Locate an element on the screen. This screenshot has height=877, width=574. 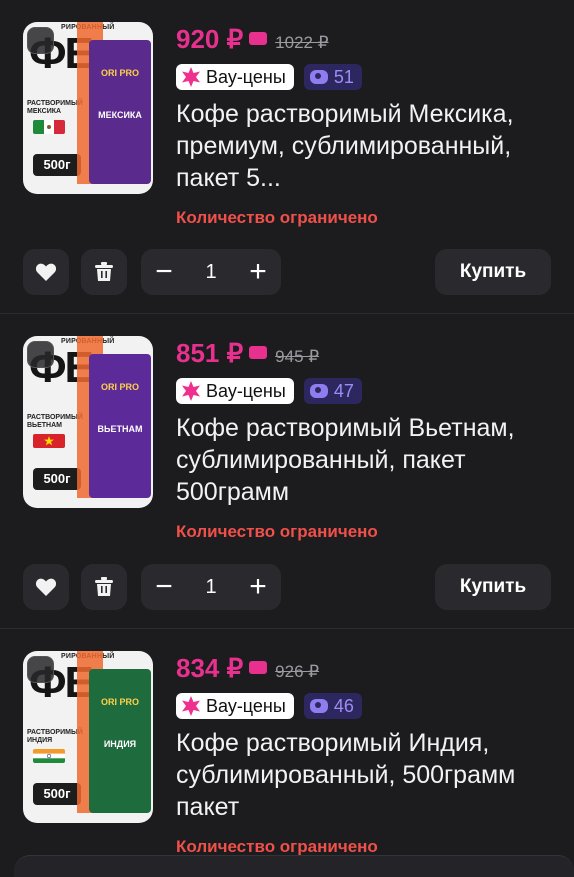
badges-row: Вау-цены 47 is located at coordinates (269, 391).